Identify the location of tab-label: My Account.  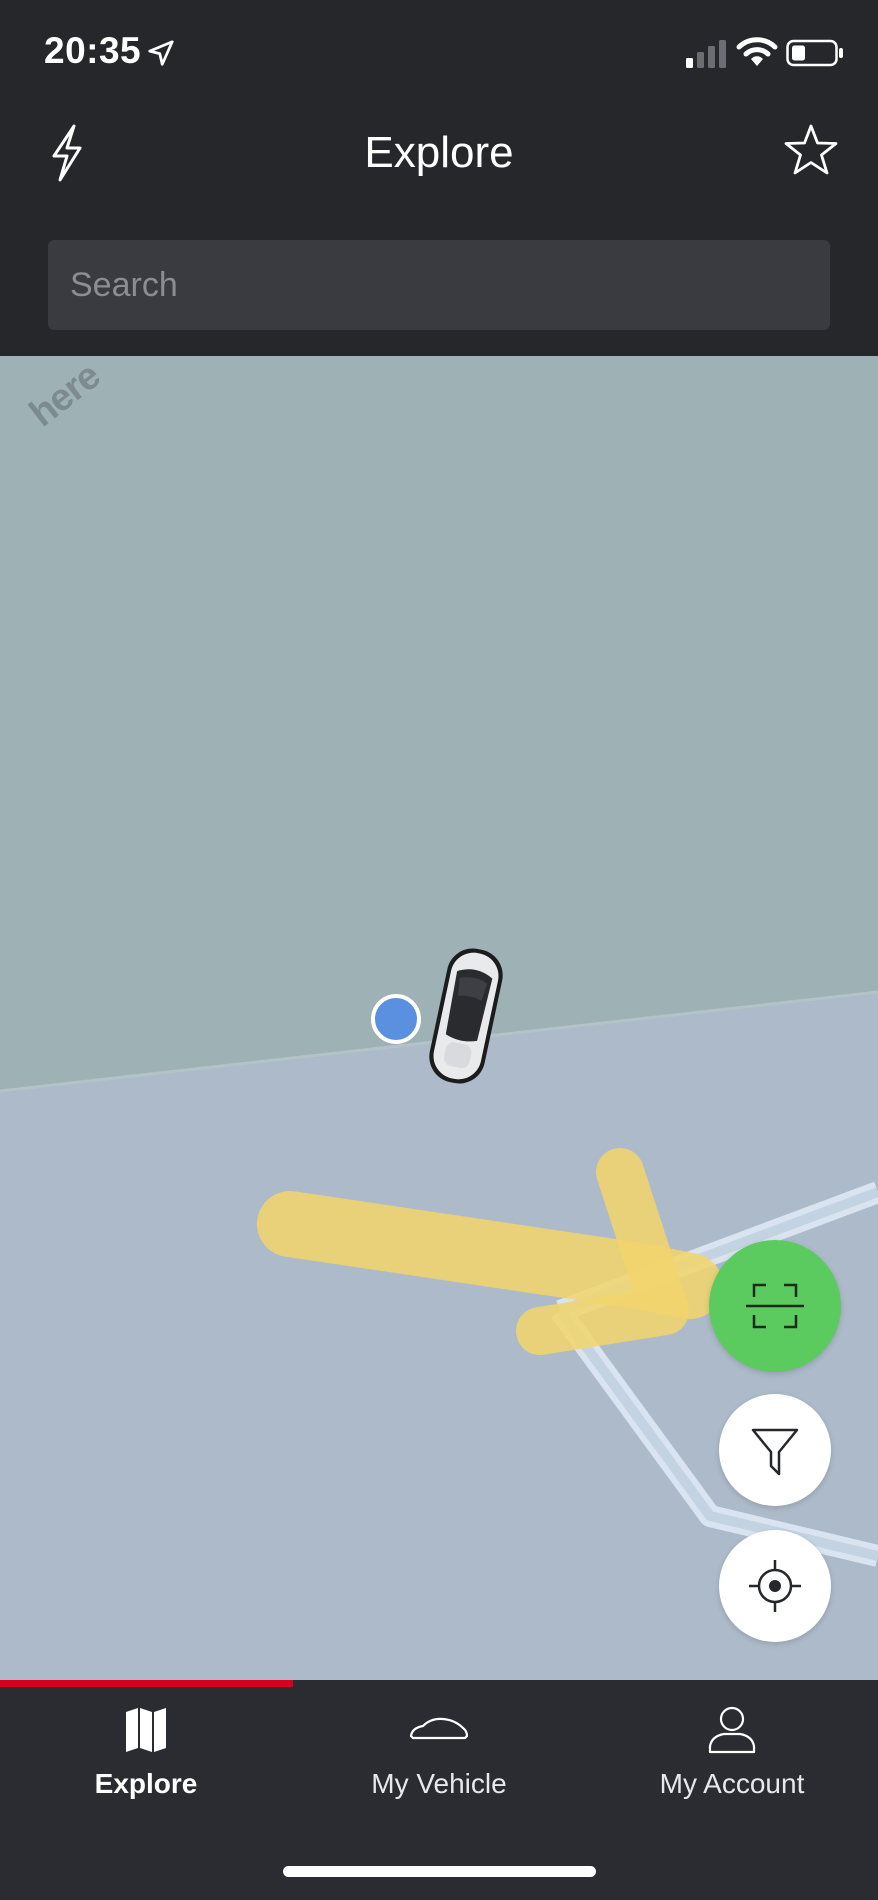
(732, 1783).